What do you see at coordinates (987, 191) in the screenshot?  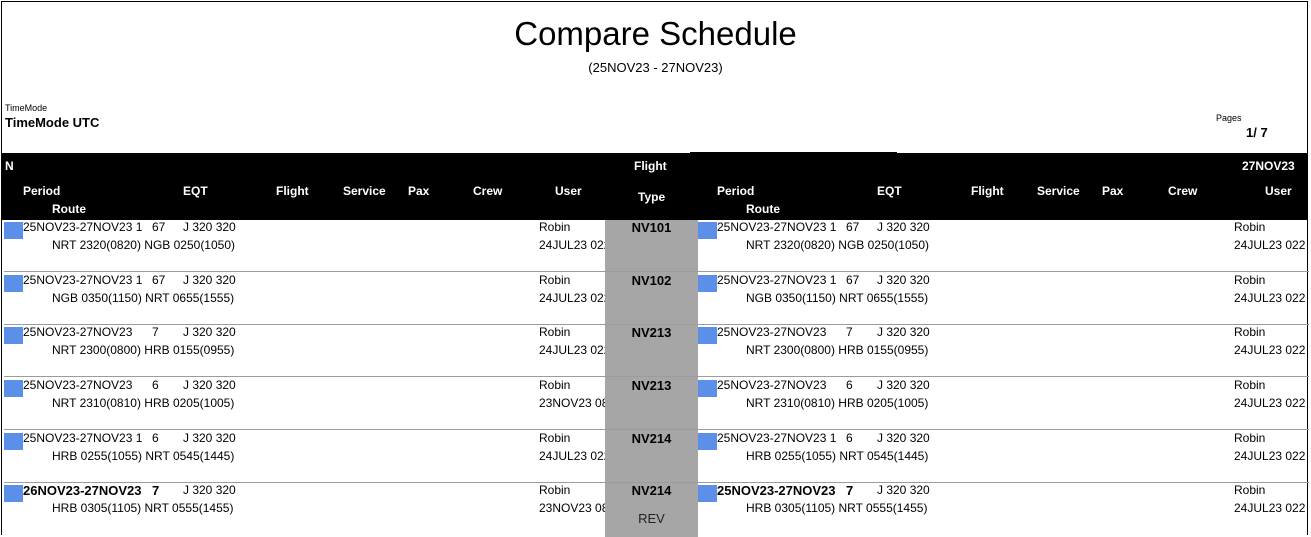 I see `header-flight-right: Flight` at bounding box center [987, 191].